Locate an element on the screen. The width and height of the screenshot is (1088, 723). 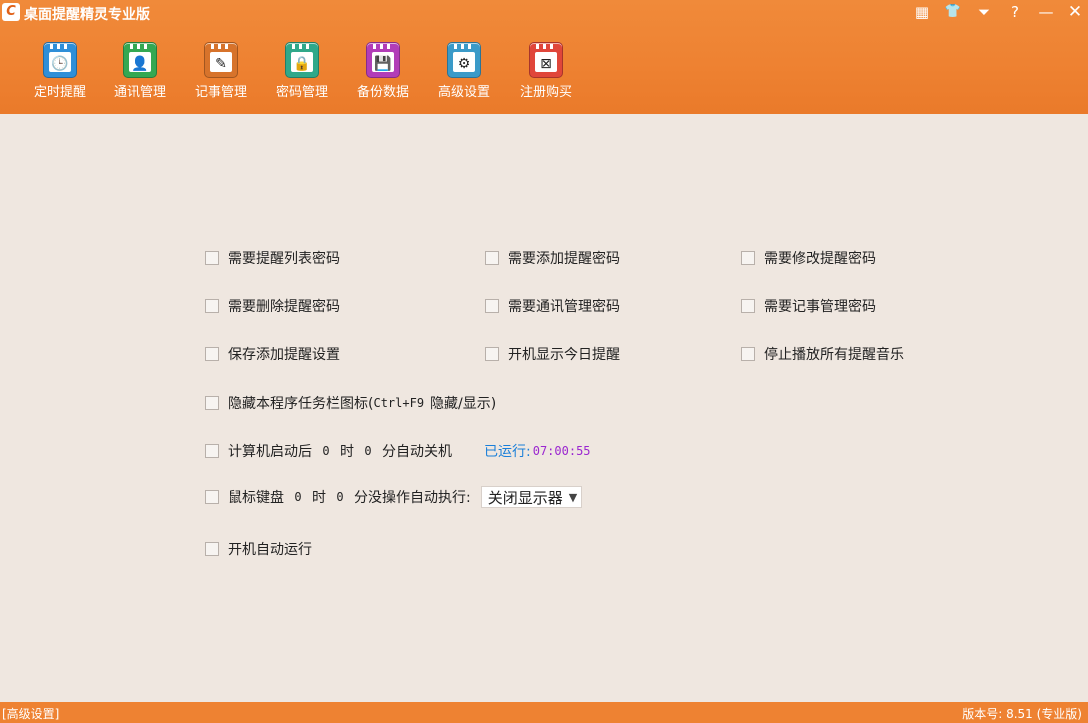
option-idle-action: 鼠标键盘 0 时 0 分没操作自动执行: 关闭显示器 ▼ is located at coordinates (394, 497).